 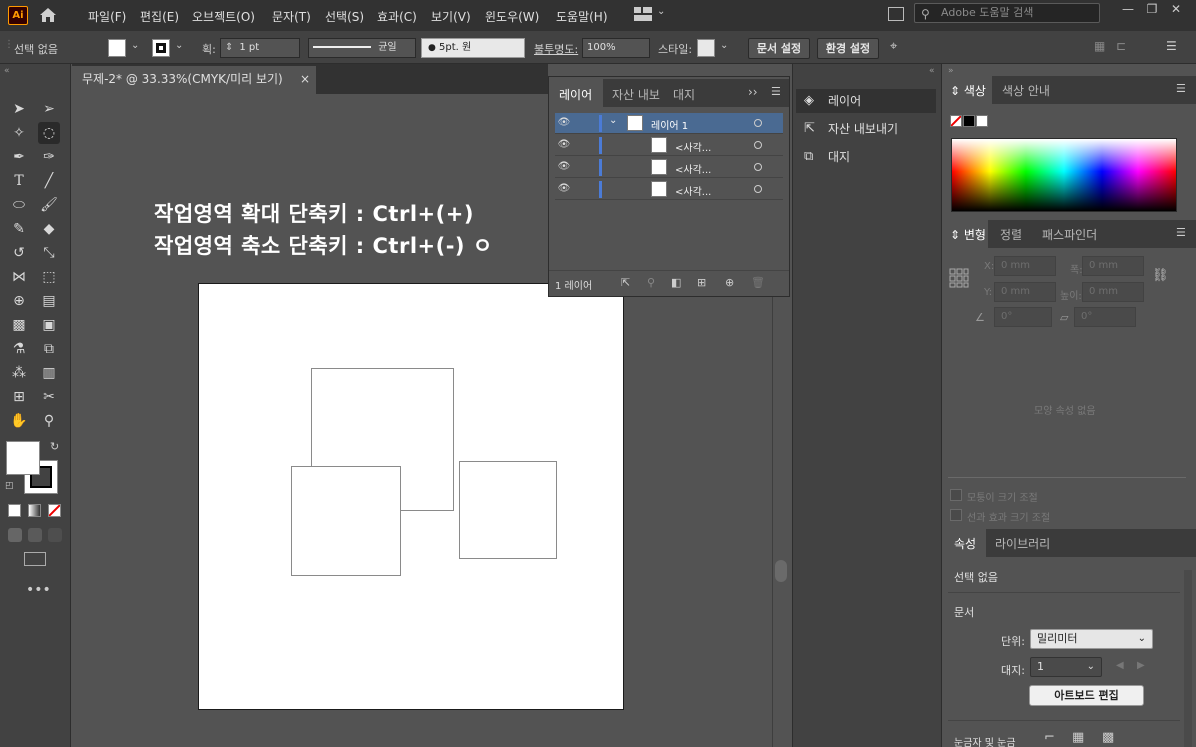 I want to click on scale-strokes-checkbox, so click(x=956, y=515).